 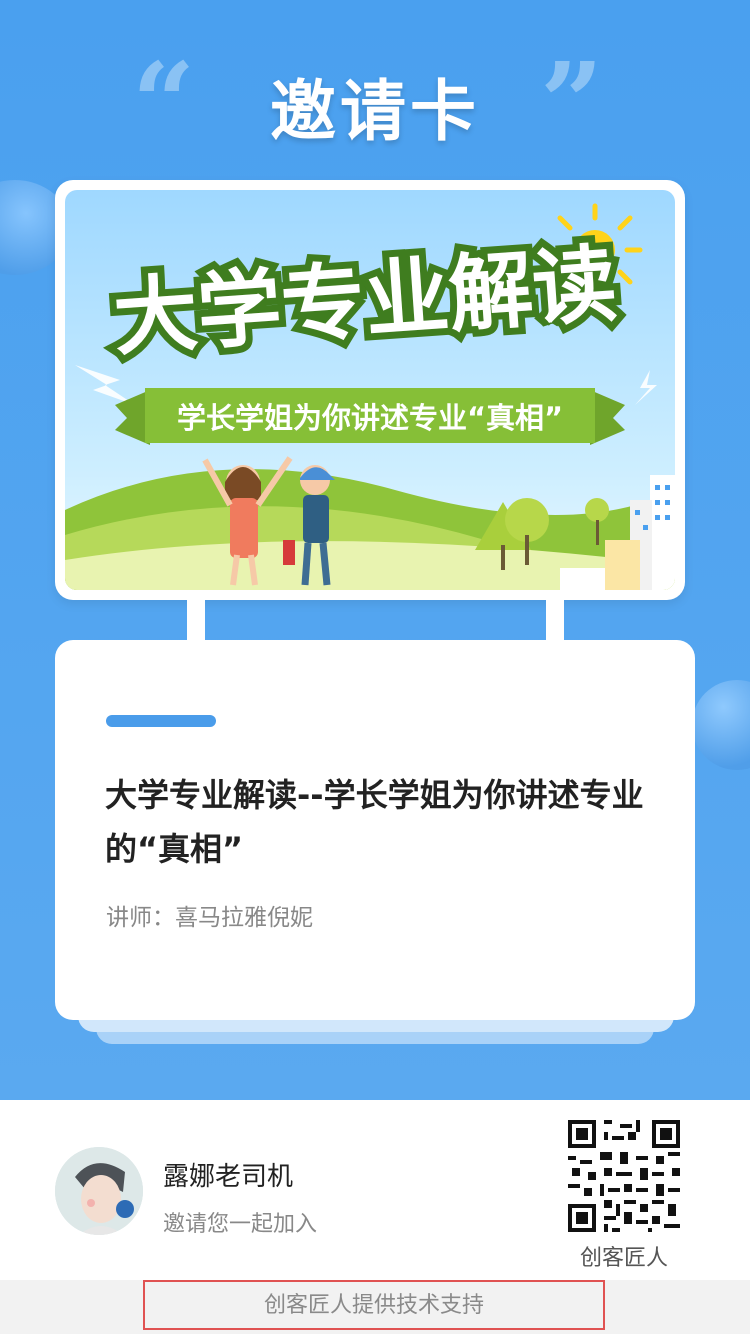 What do you see at coordinates (196, 620) in the screenshot?
I see `signpost-left` at bounding box center [196, 620].